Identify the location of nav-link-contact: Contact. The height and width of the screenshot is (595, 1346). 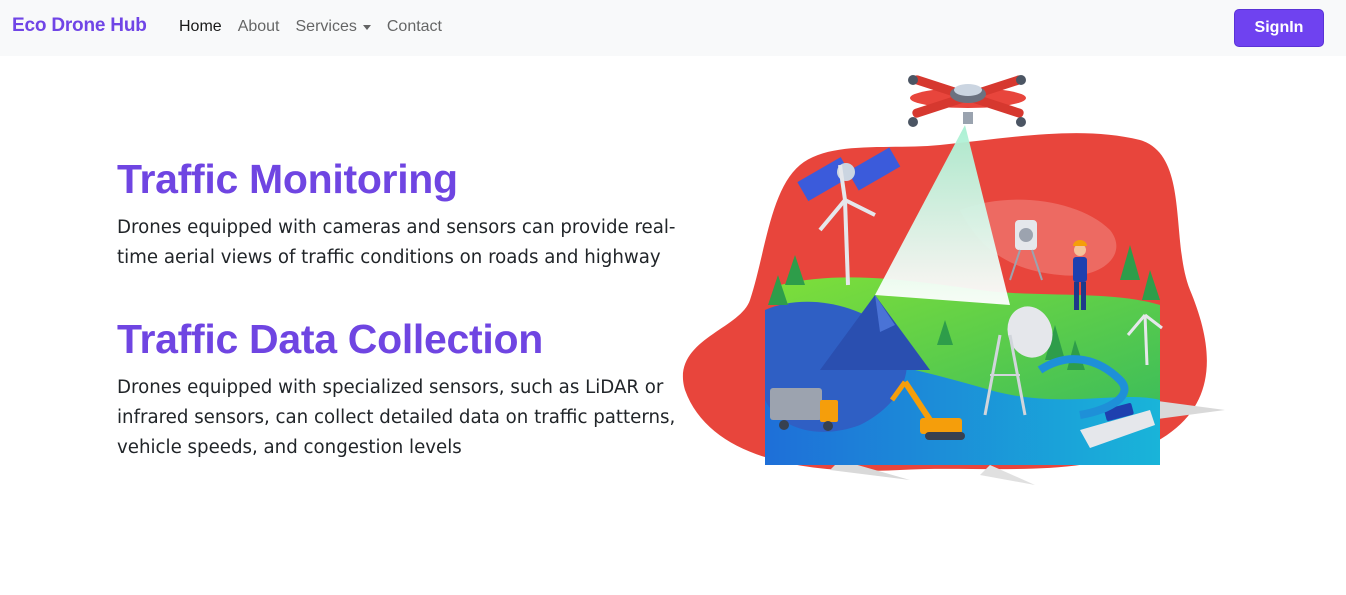
(414, 27).